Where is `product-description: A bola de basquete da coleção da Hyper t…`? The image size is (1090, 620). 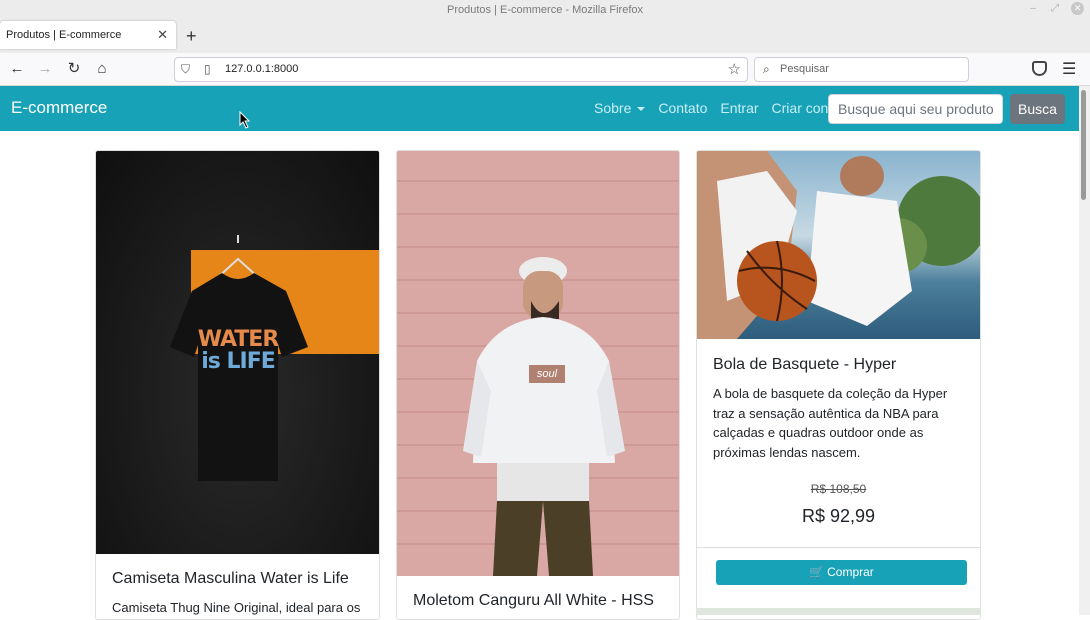
product-description: A bola de basquete da coleção da Hyper t… is located at coordinates (830, 423).